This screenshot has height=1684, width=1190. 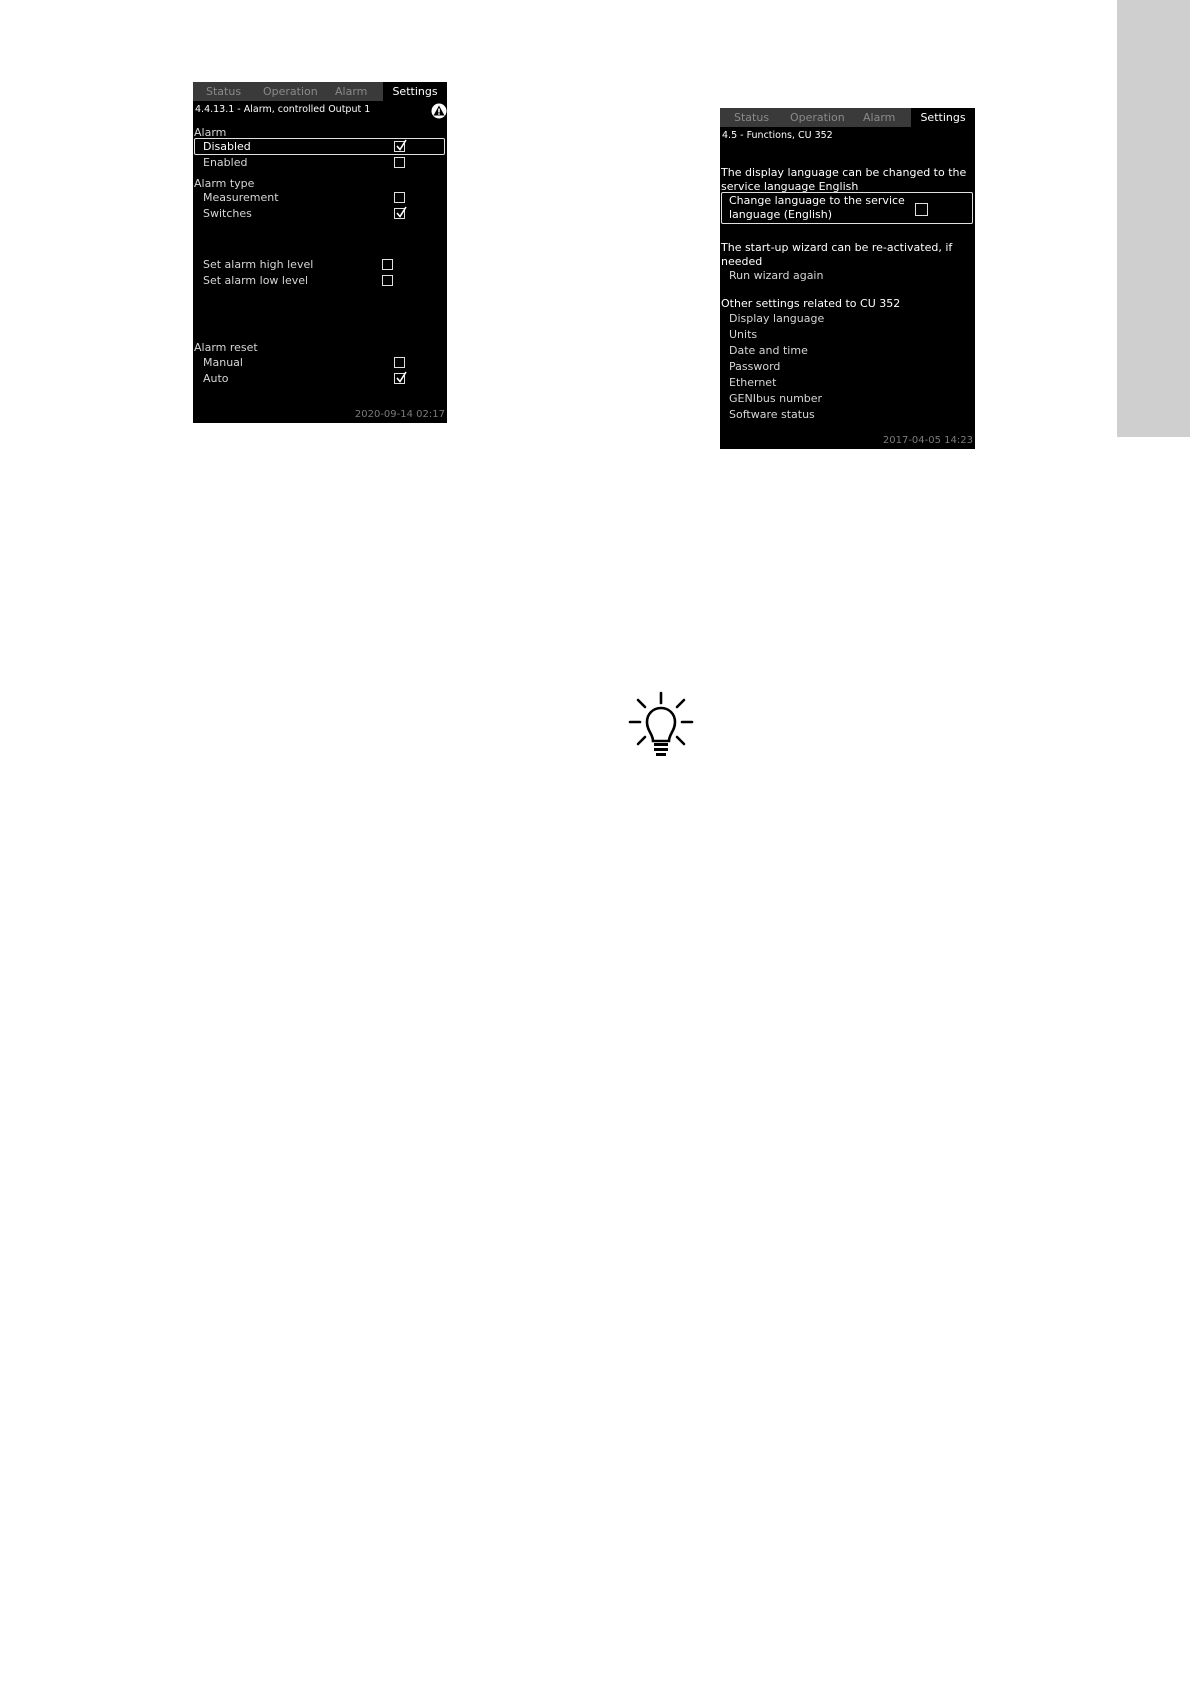 What do you see at coordinates (921, 209) in the screenshot?
I see `change-language-checkbox` at bounding box center [921, 209].